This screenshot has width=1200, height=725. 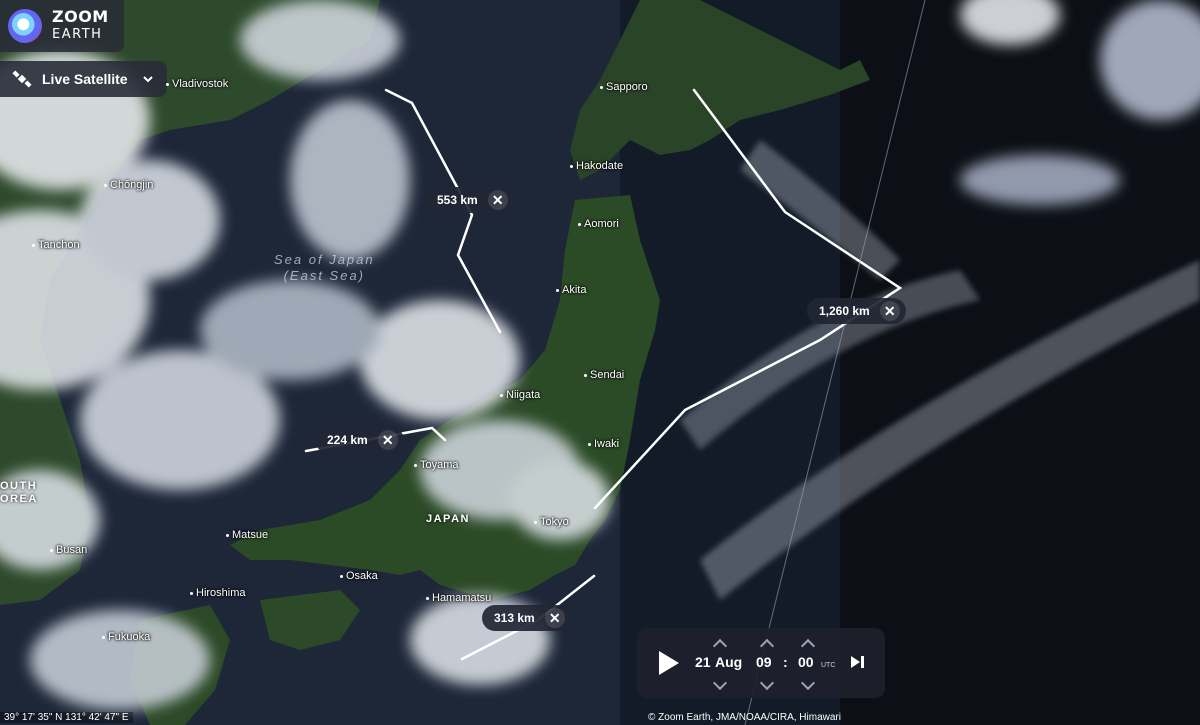 What do you see at coordinates (570, 290) in the screenshot?
I see `city-label-akita: Akita` at bounding box center [570, 290].